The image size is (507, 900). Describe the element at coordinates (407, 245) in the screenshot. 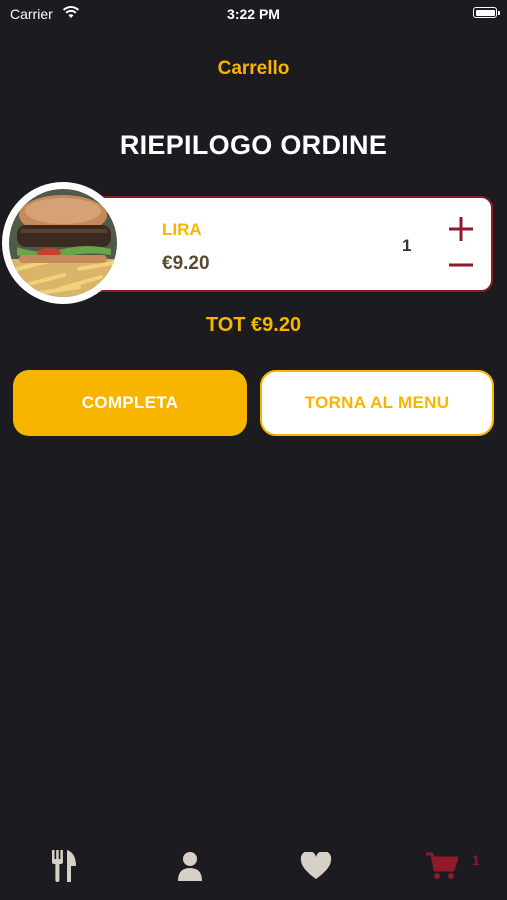

I see `item-quantity: 1` at that location.